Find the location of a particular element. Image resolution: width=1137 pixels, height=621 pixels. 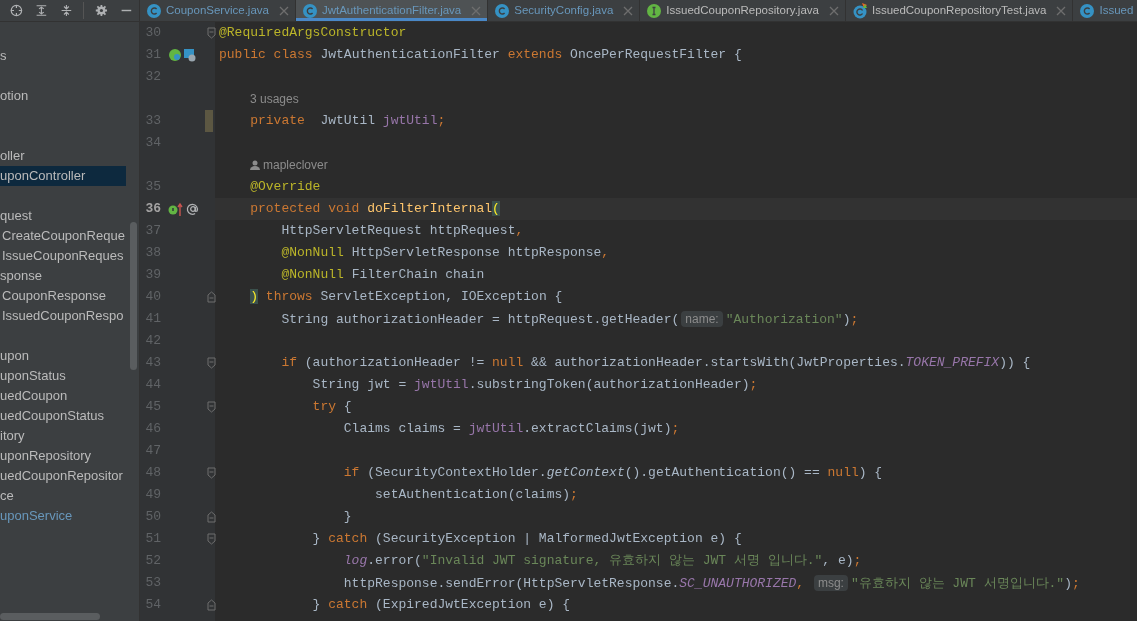

code-line: String jwt = jwtUtil.substringToken(authorizationHeader); is located at coordinates (534, 385).